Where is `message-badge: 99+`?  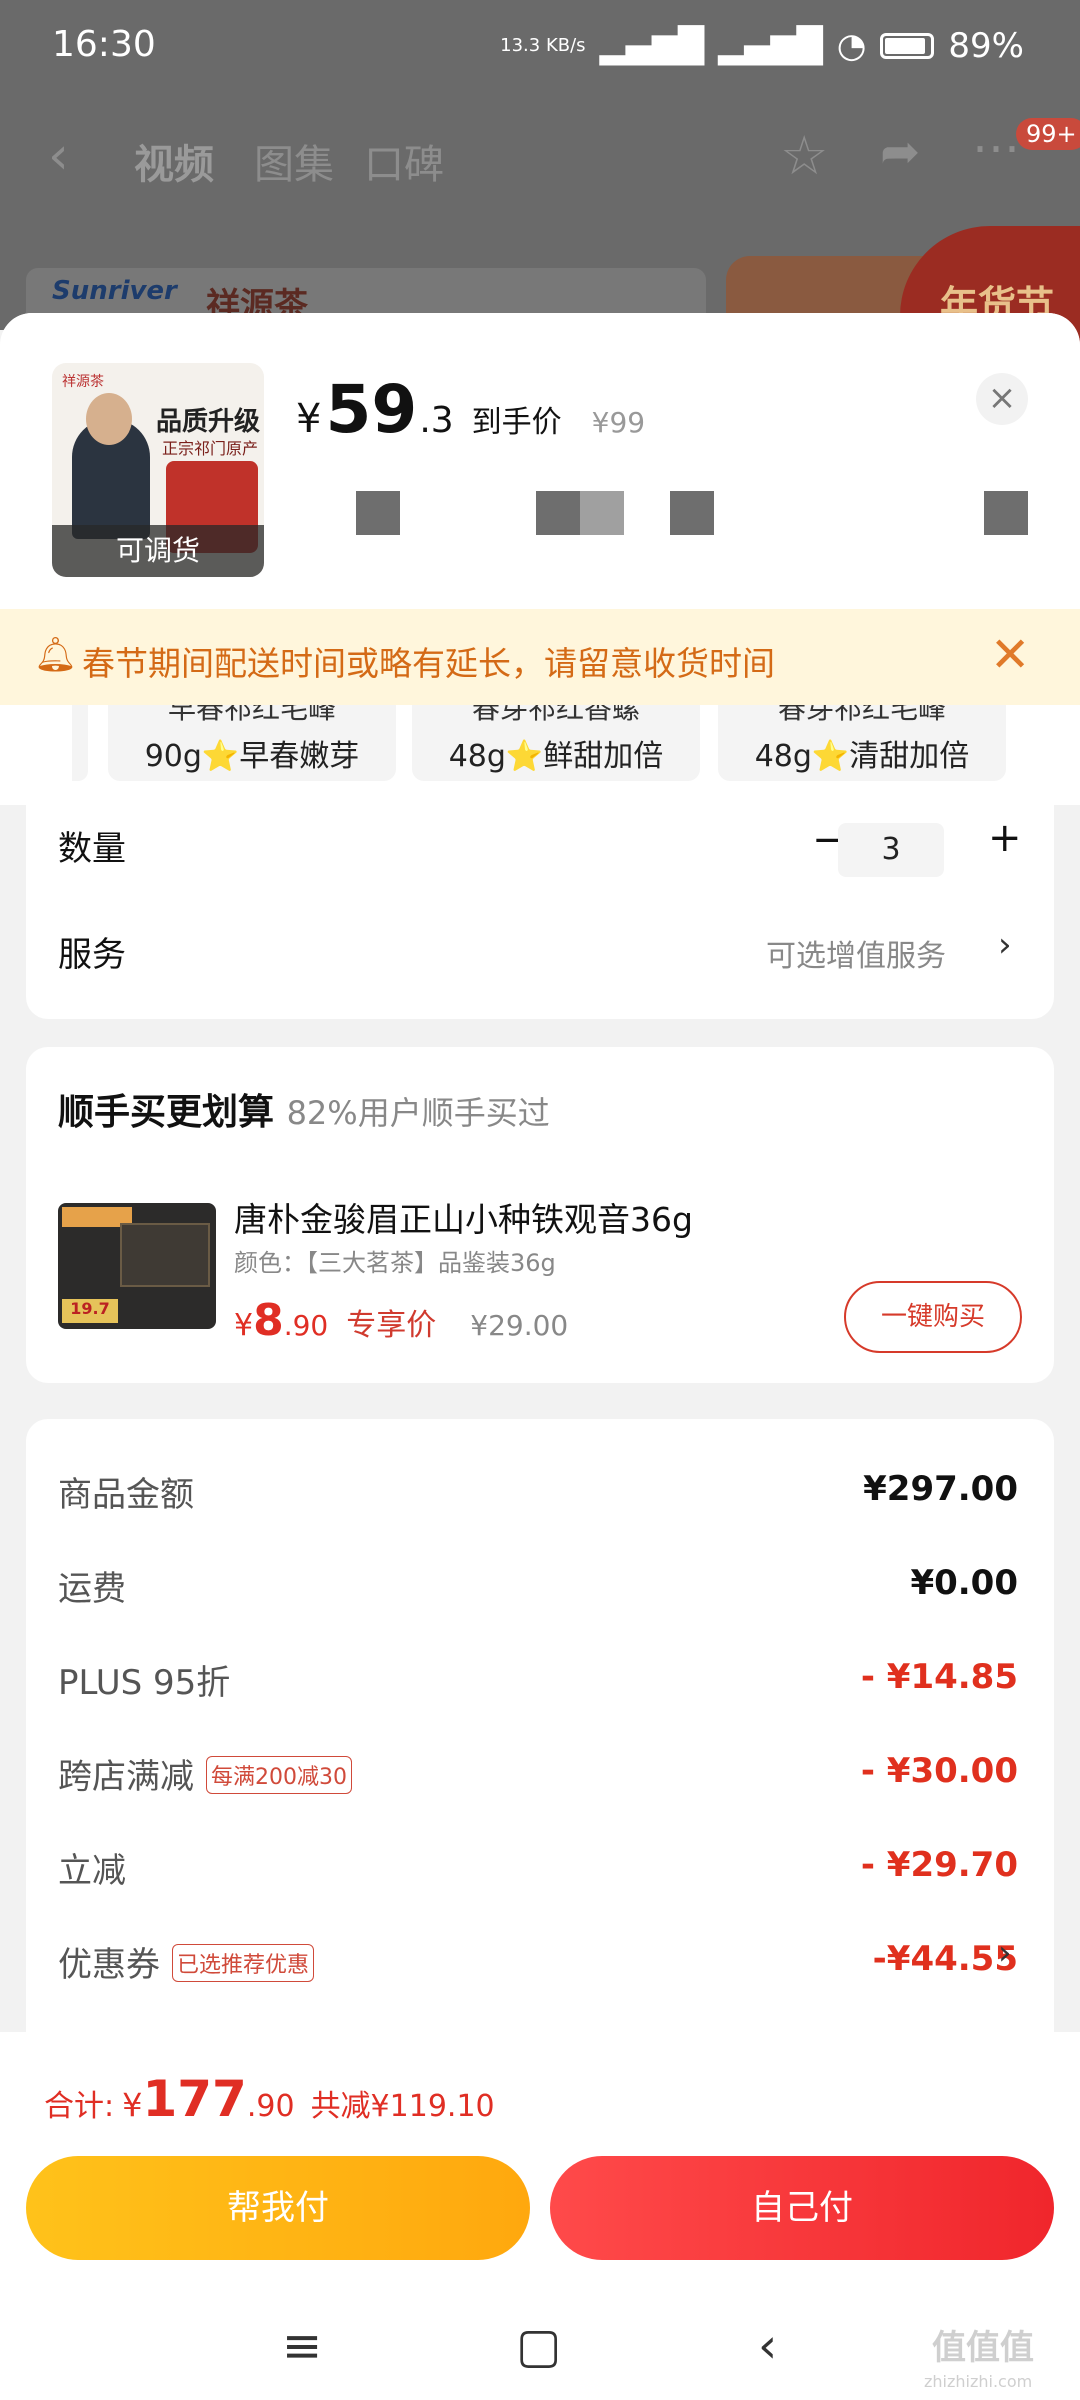
message-badge: 99+ is located at coordinates (1048, 134).